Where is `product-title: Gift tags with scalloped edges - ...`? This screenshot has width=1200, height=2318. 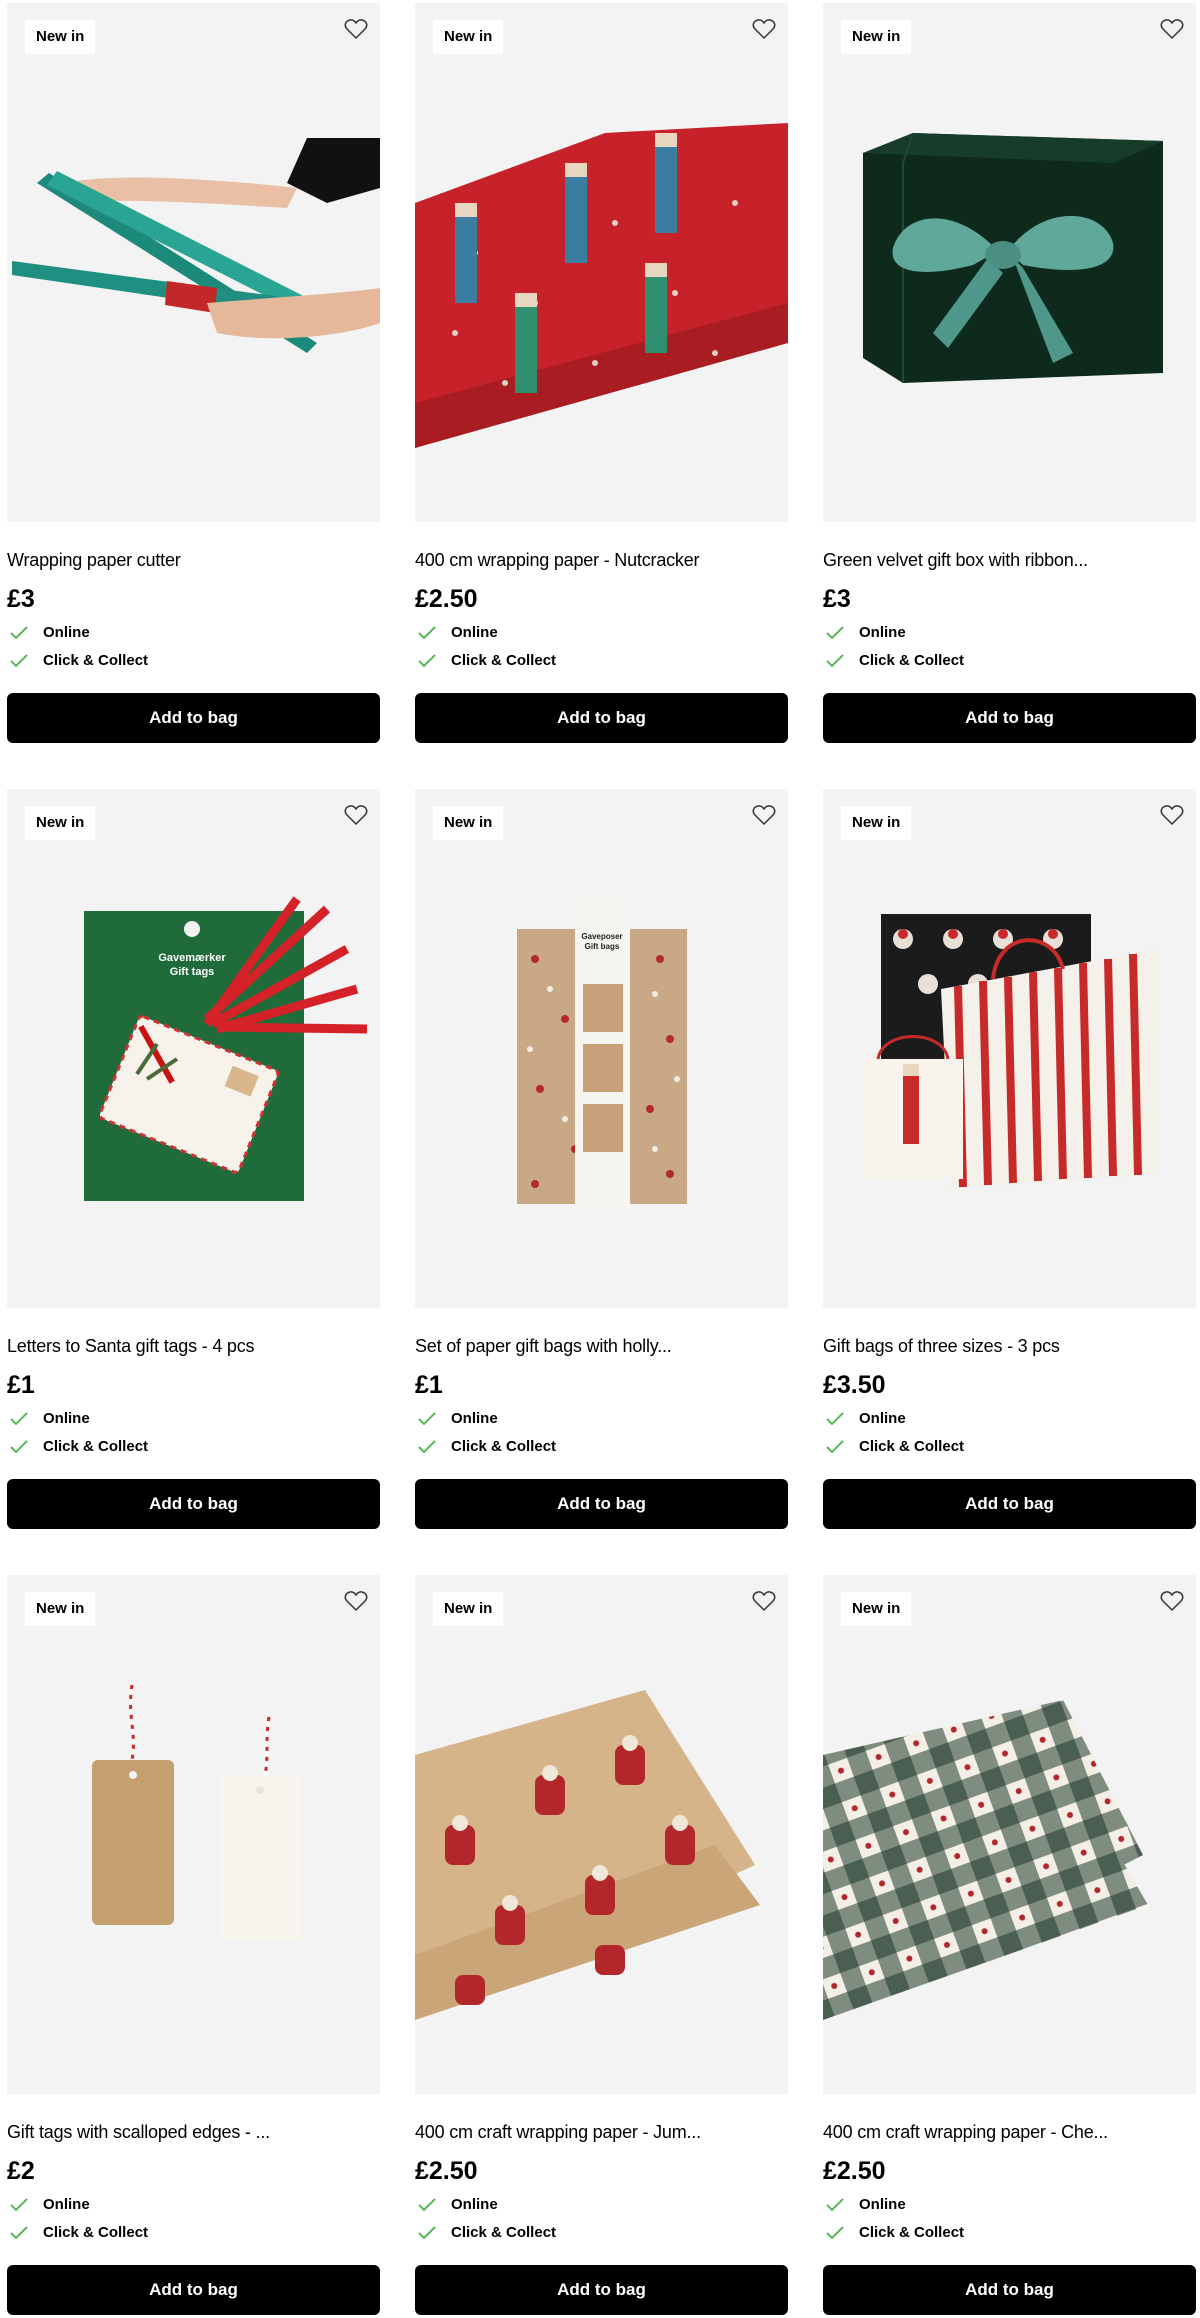 product-title: Gift tags with scalloped edges - ... is located at coordinates (138, 2132).